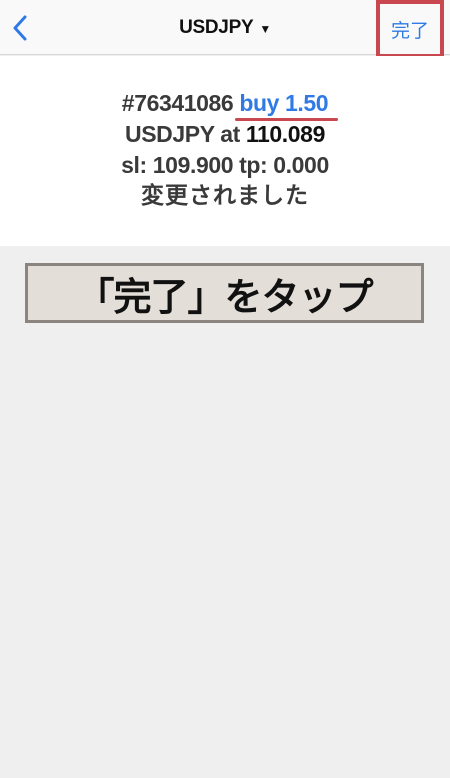 This screenshot has height=778, width=450. I want to click on done-button: 完了, so click(410, 29).